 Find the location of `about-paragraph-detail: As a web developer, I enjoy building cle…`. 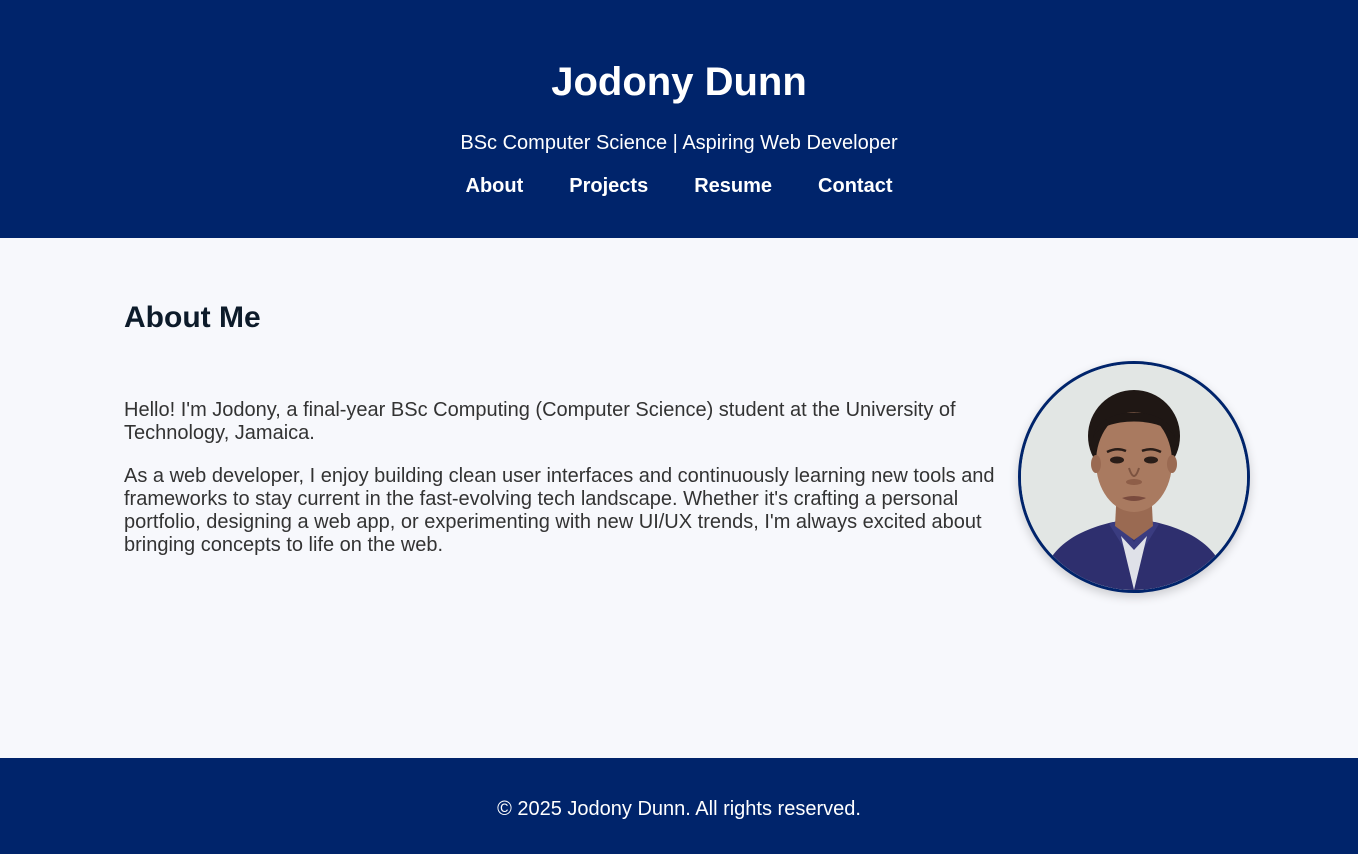

about-paragraph-detail: As a web developer, I enjoy building cle… is located at coordinates (559, 510).